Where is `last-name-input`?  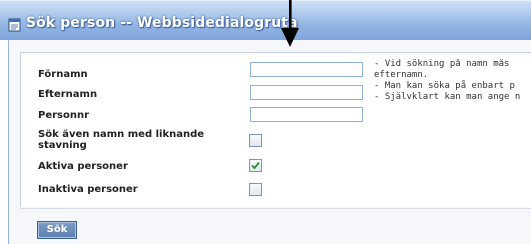 last-name-input is located at coordinates (306, 92).